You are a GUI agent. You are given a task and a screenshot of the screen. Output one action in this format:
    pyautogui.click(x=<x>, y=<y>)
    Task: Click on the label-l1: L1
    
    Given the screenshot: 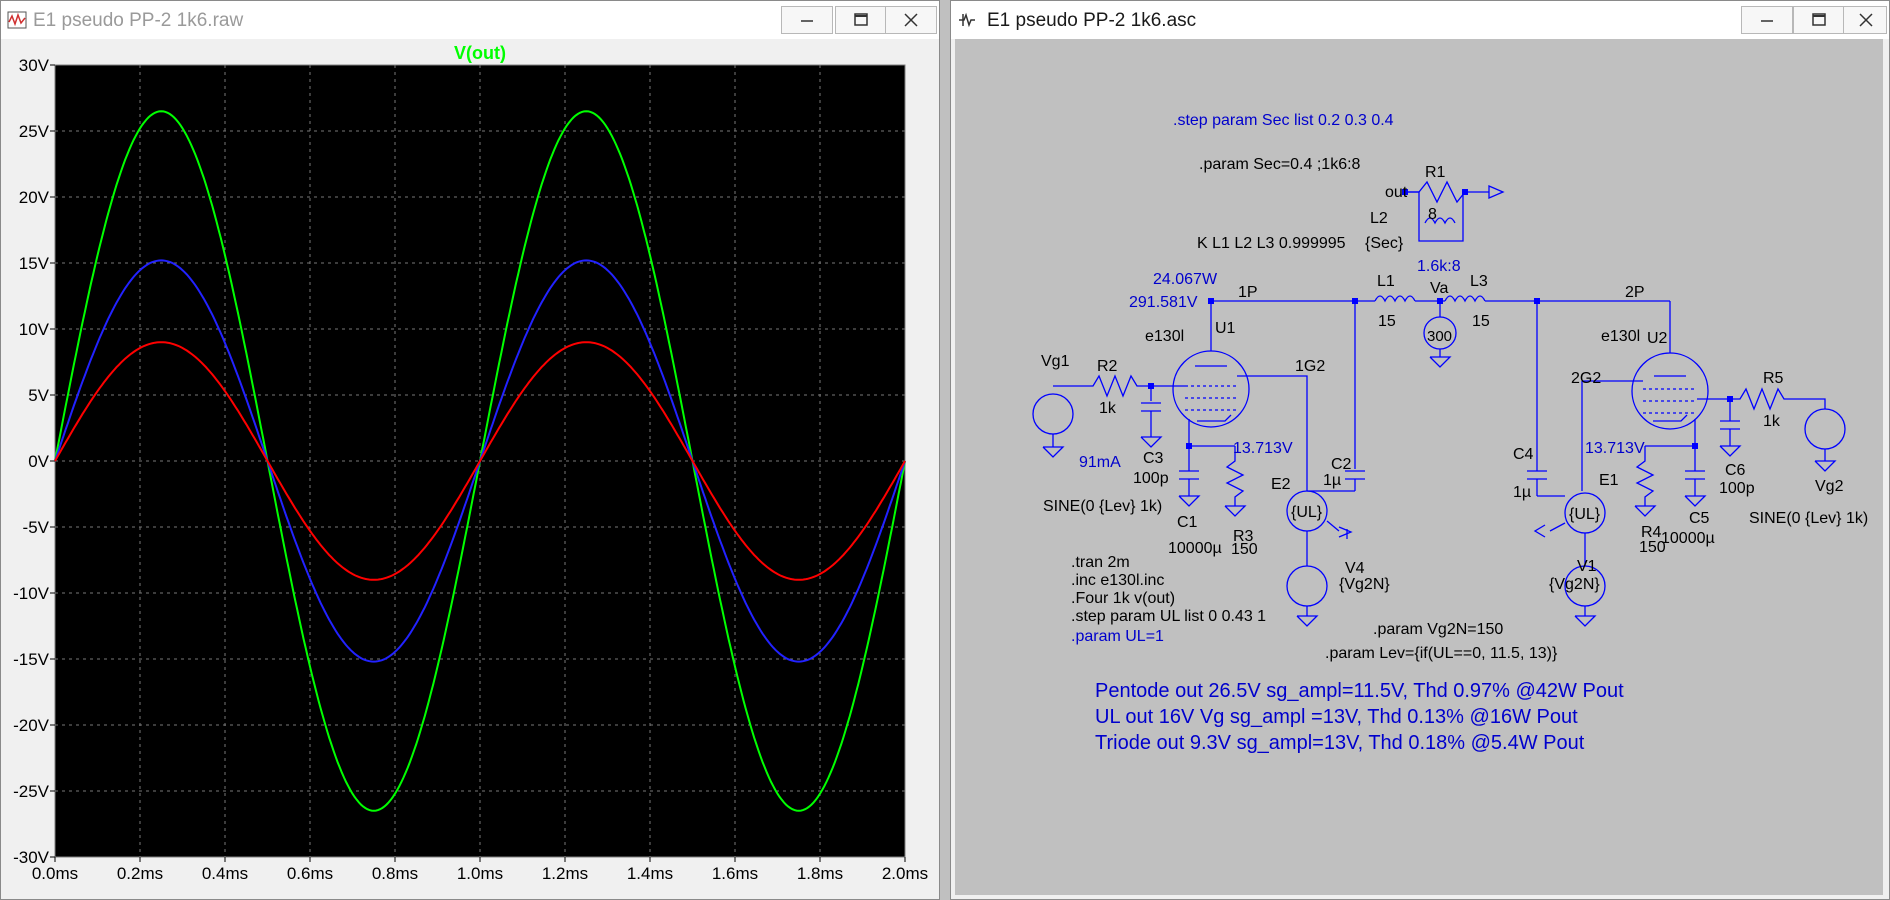 What is the action you would take?
    pyautogui.click(x=1386, y=281)
    